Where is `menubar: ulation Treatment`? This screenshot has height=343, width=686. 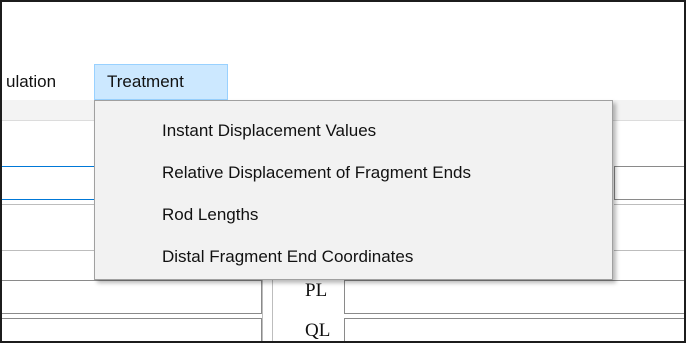
menubar: ulation Treatment is located at coordinates (343, 82).